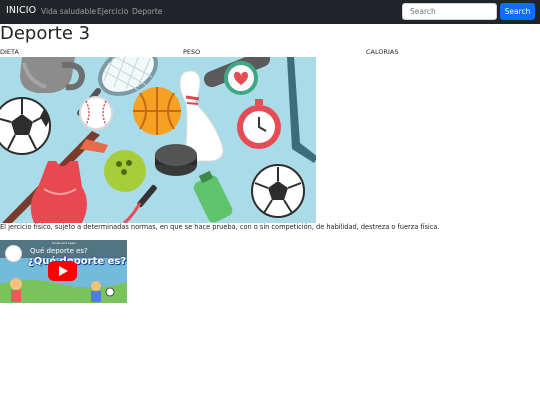 Image resolution: width=540 pixels, height=405 pixels. What do you see at coordinates (278, 191) in the screenshot?
I see `soccer-ball-right-icon` at bounding box center [278, 191].